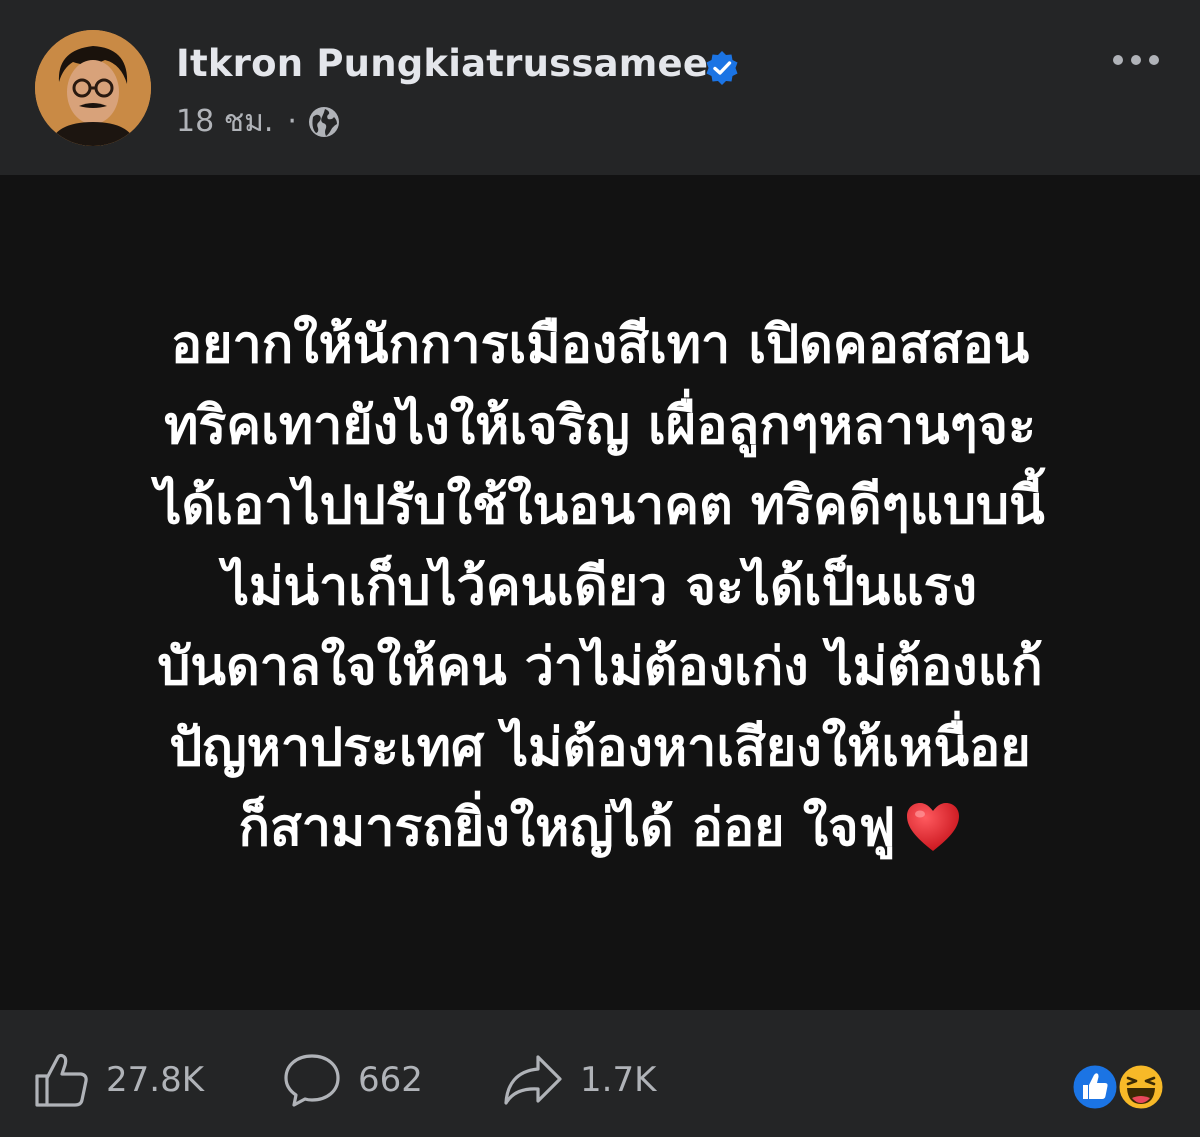  I want to click on post-text-line: ก็สามารถยิ่งใหญ่ได้ อ่อย ใจฟู, so click(567, 828).